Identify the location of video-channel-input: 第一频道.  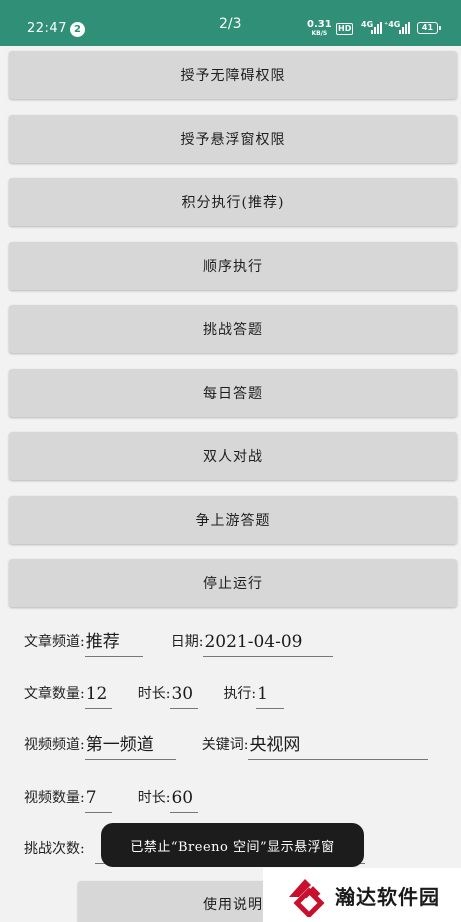
(130, 745).